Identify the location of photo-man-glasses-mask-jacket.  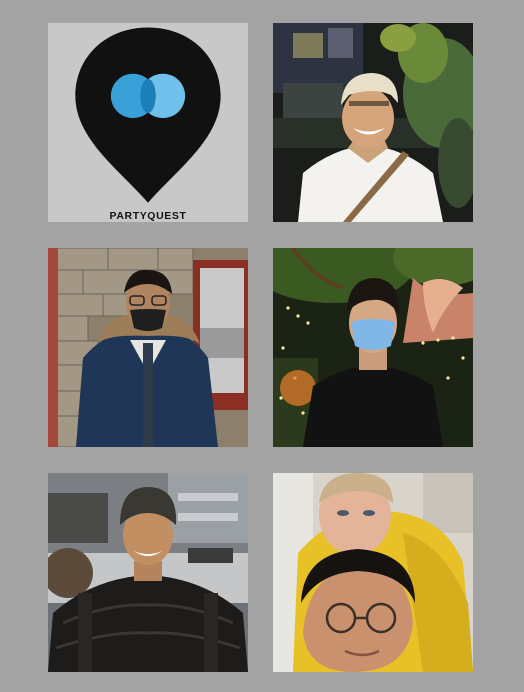
(148, 347).